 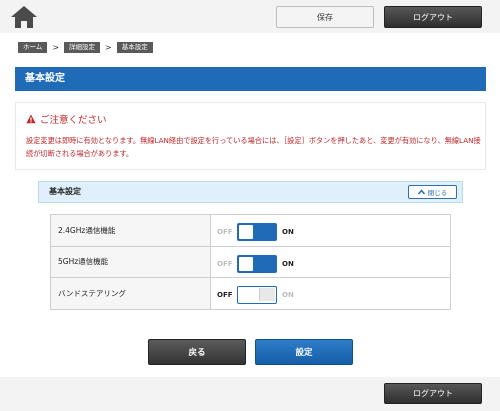 I want to click on warning-icon, so click(x=31, y=119).